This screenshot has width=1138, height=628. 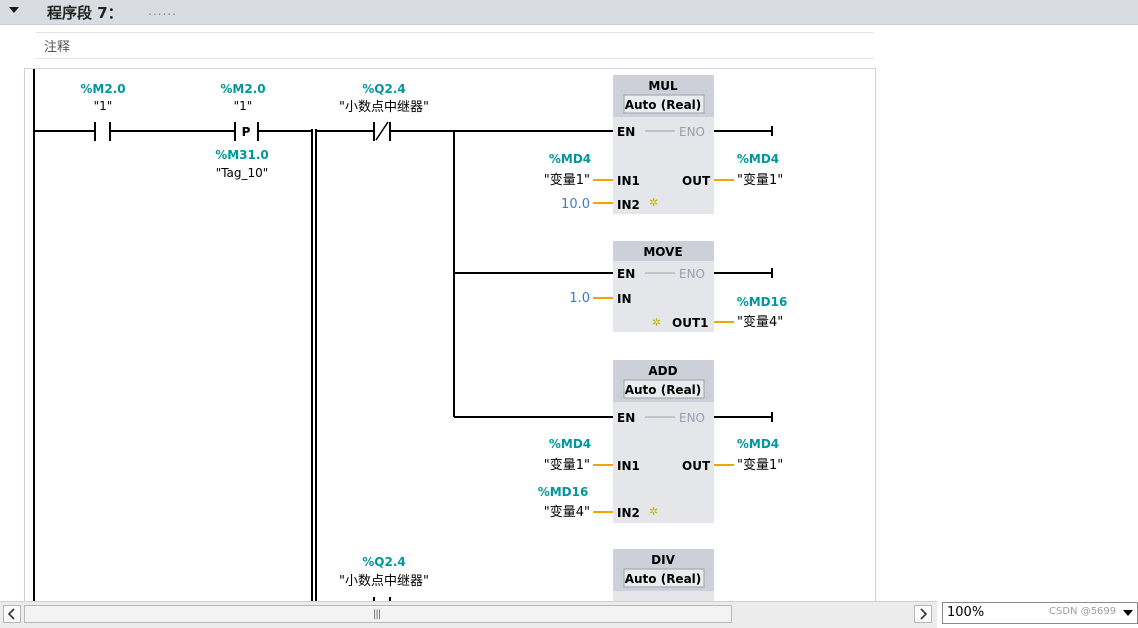 I want to click on box-title: MOVE, so click(x=662, y=252).